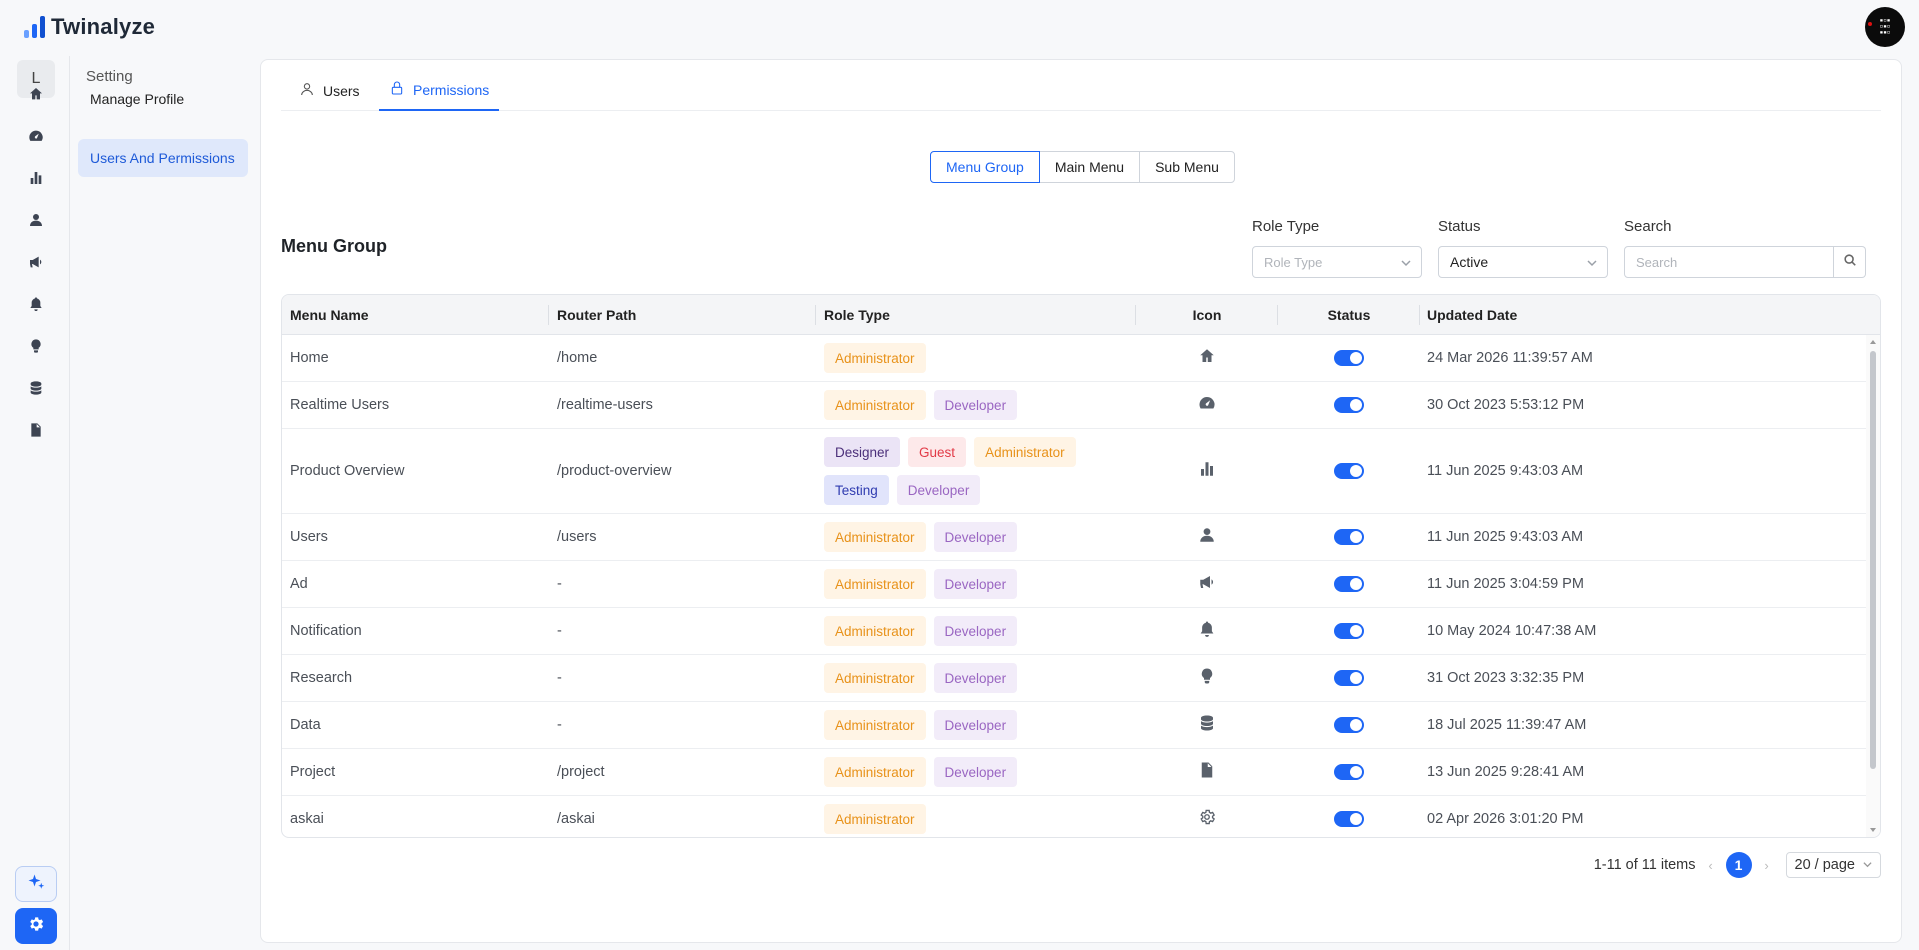  Describe the element at coordinates (1867, 865) in the screenshot. I see `chevron-down-icon` at that location.